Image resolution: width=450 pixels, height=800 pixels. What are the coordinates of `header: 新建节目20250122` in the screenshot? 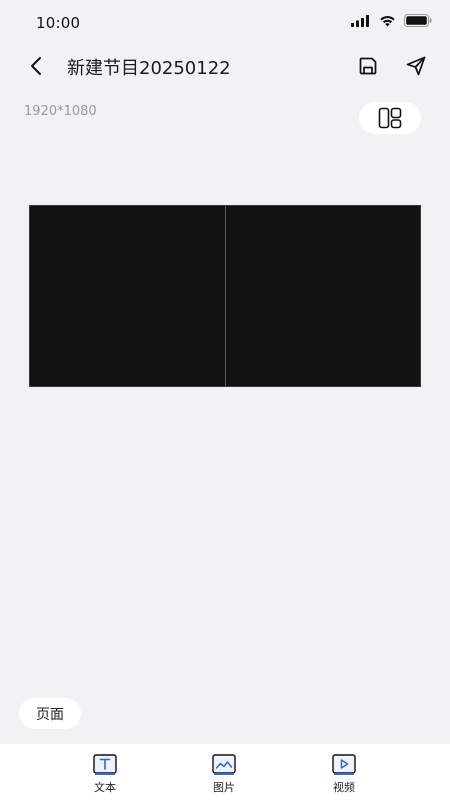 It's located at (225, 66).